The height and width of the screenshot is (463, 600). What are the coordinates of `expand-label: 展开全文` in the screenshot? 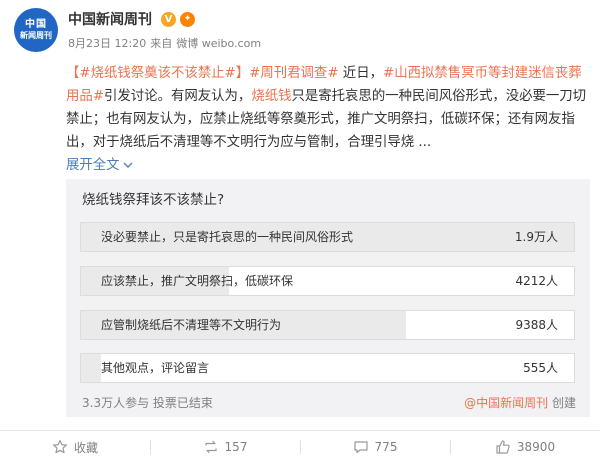 It's located at (93, 165).